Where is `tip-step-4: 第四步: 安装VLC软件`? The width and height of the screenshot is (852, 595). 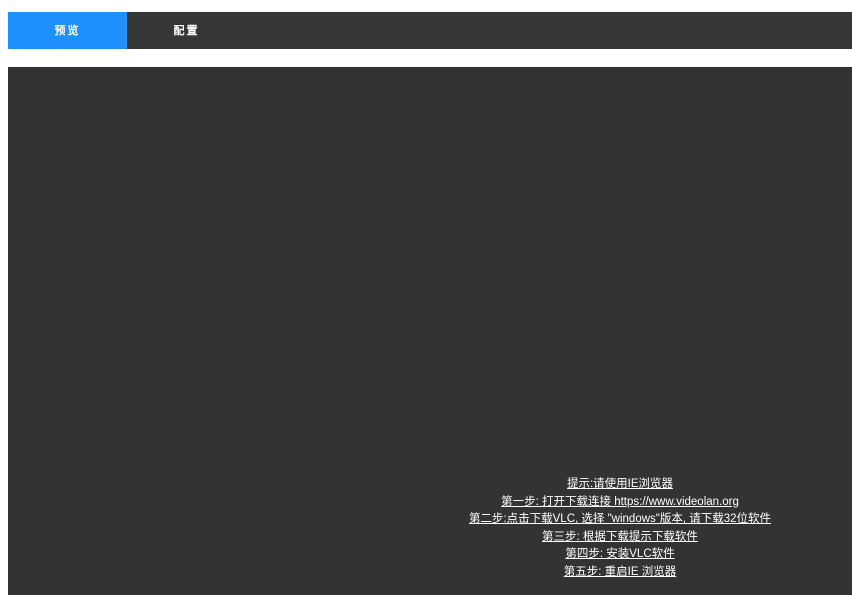
tip-step-4: 第四步: 安装VLC软件 is located at coordinates (620, 555).